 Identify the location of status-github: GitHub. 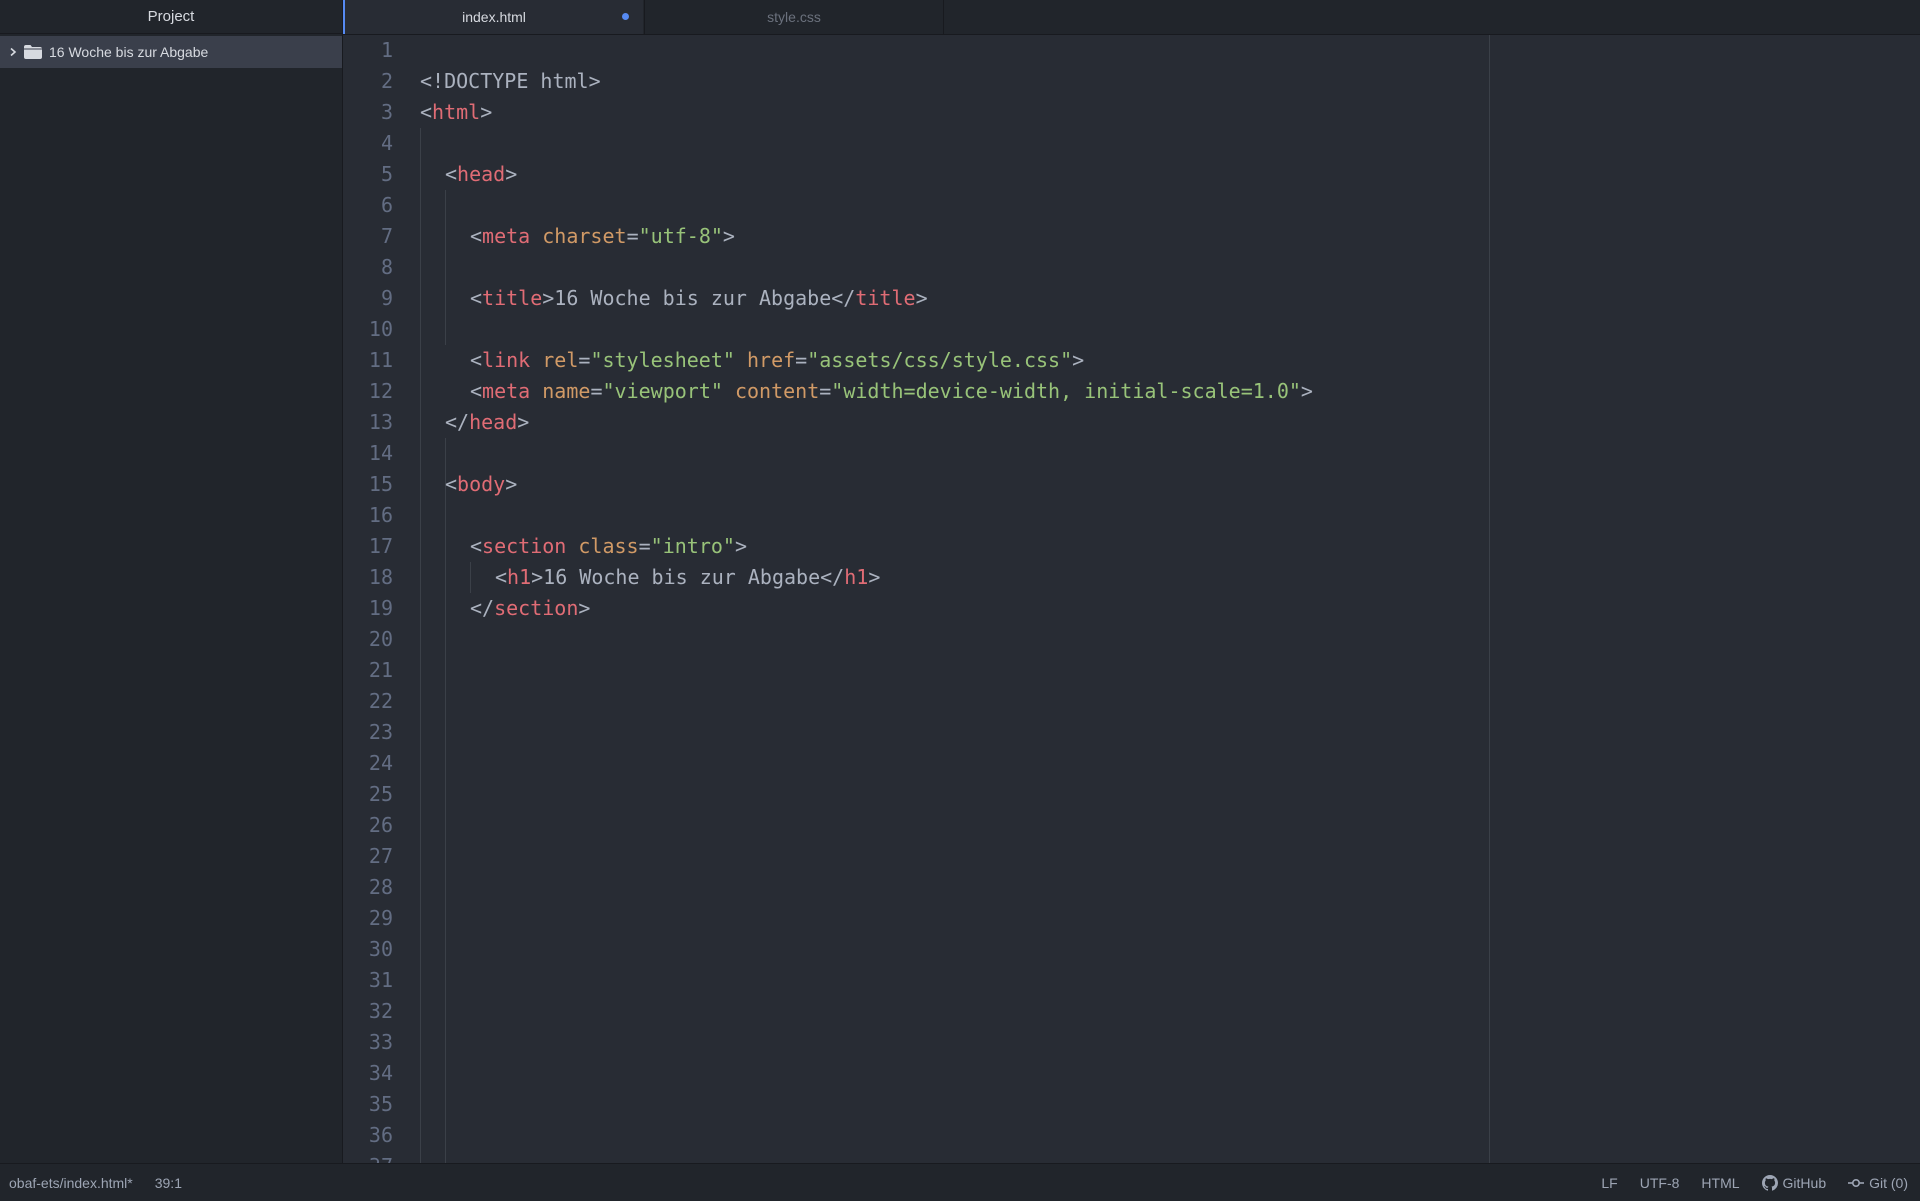
(1794, 1182).